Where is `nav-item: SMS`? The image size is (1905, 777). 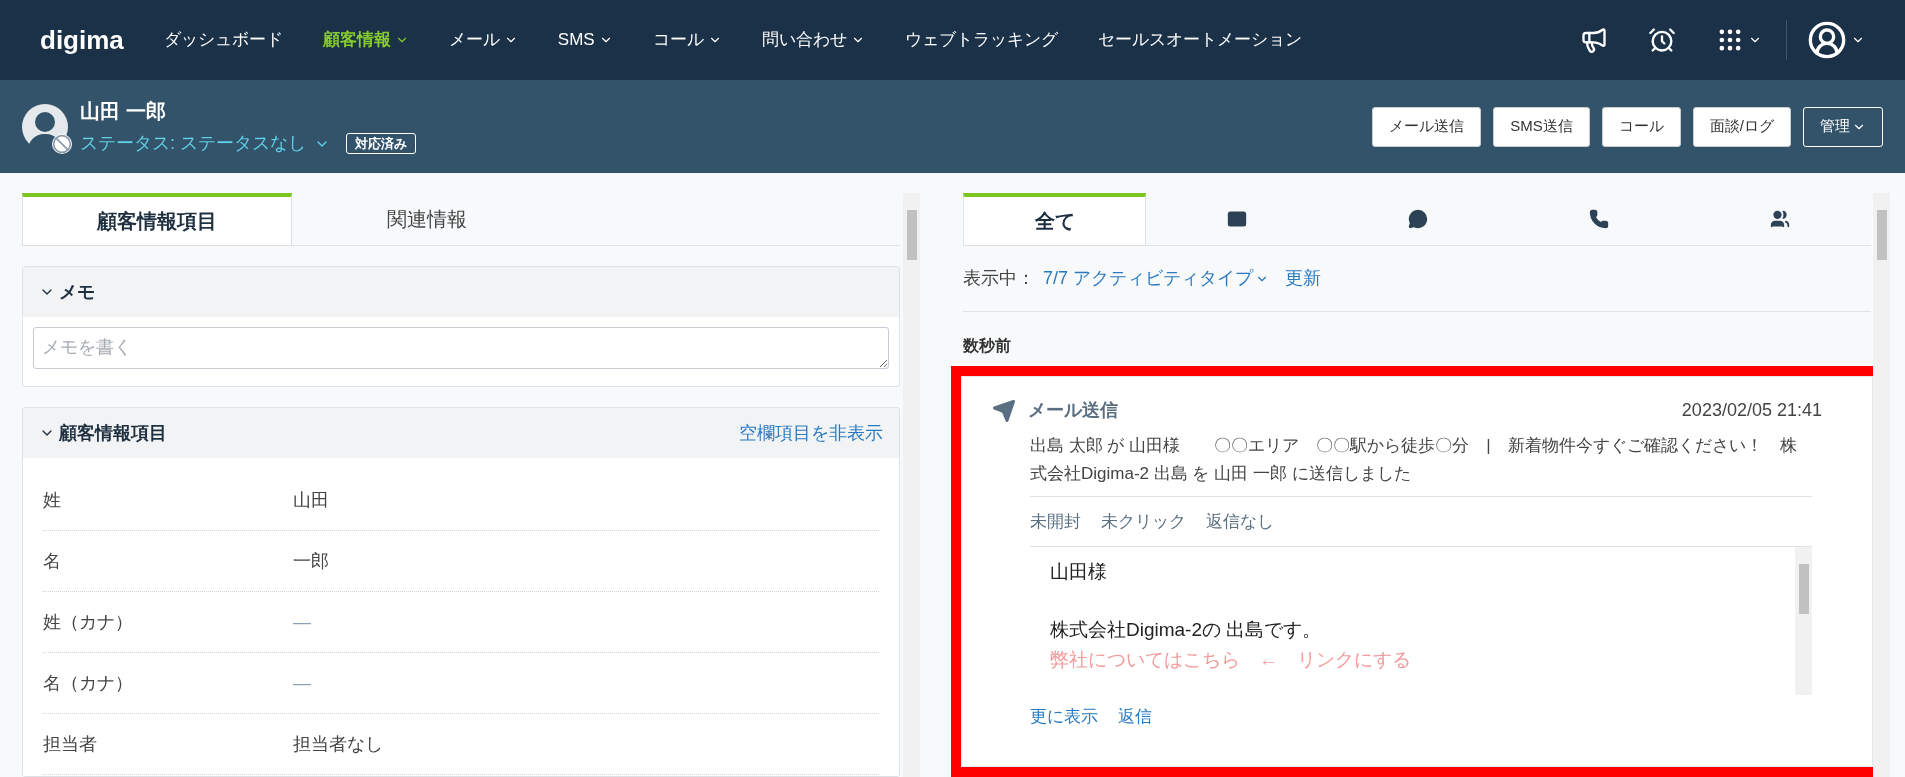
nav-item: SMS is located at coordinates (585, 40).